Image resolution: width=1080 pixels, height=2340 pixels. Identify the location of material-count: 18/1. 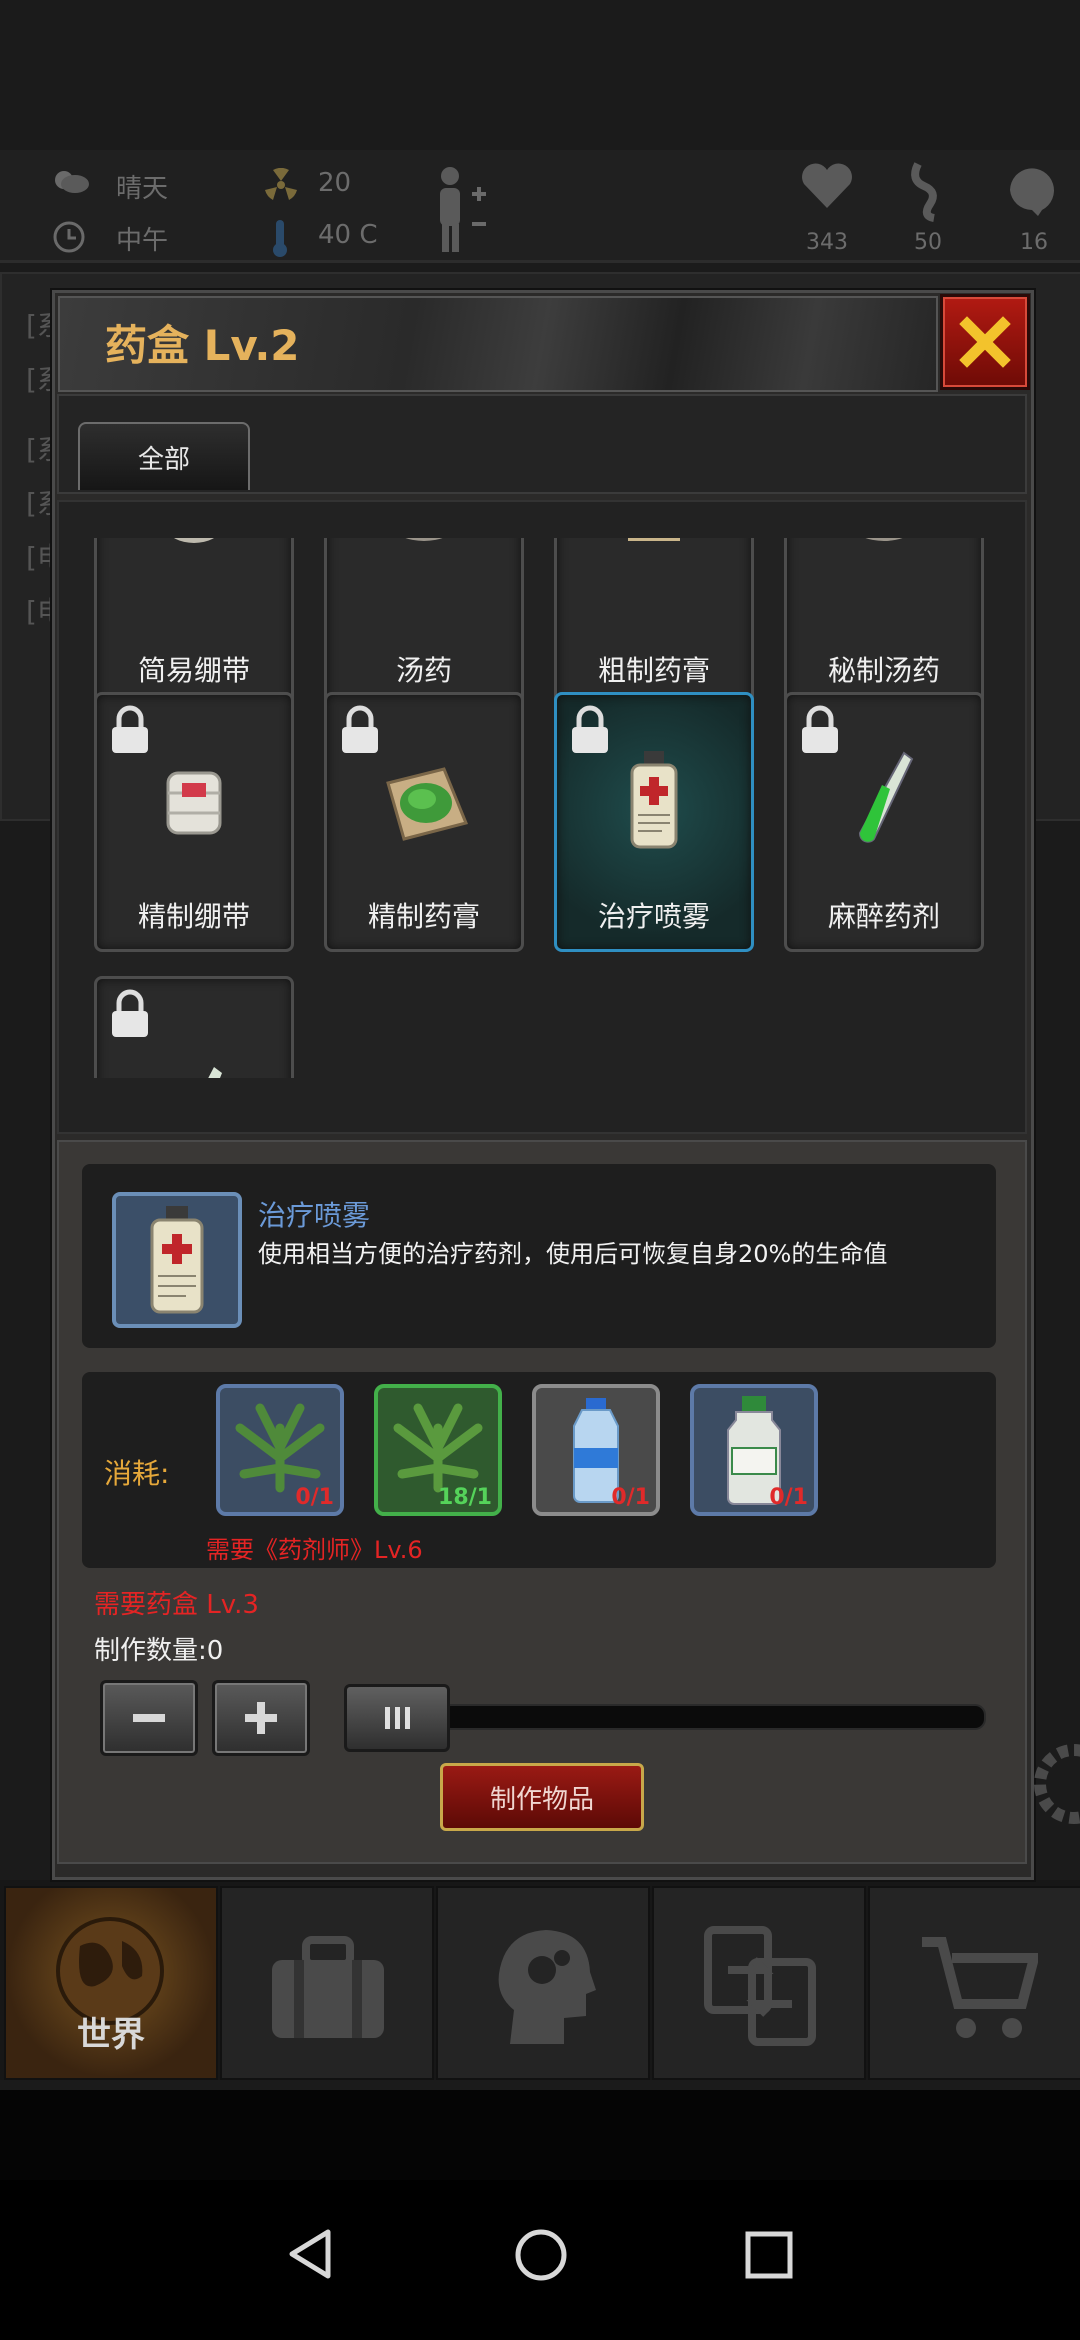
(465, 1497).